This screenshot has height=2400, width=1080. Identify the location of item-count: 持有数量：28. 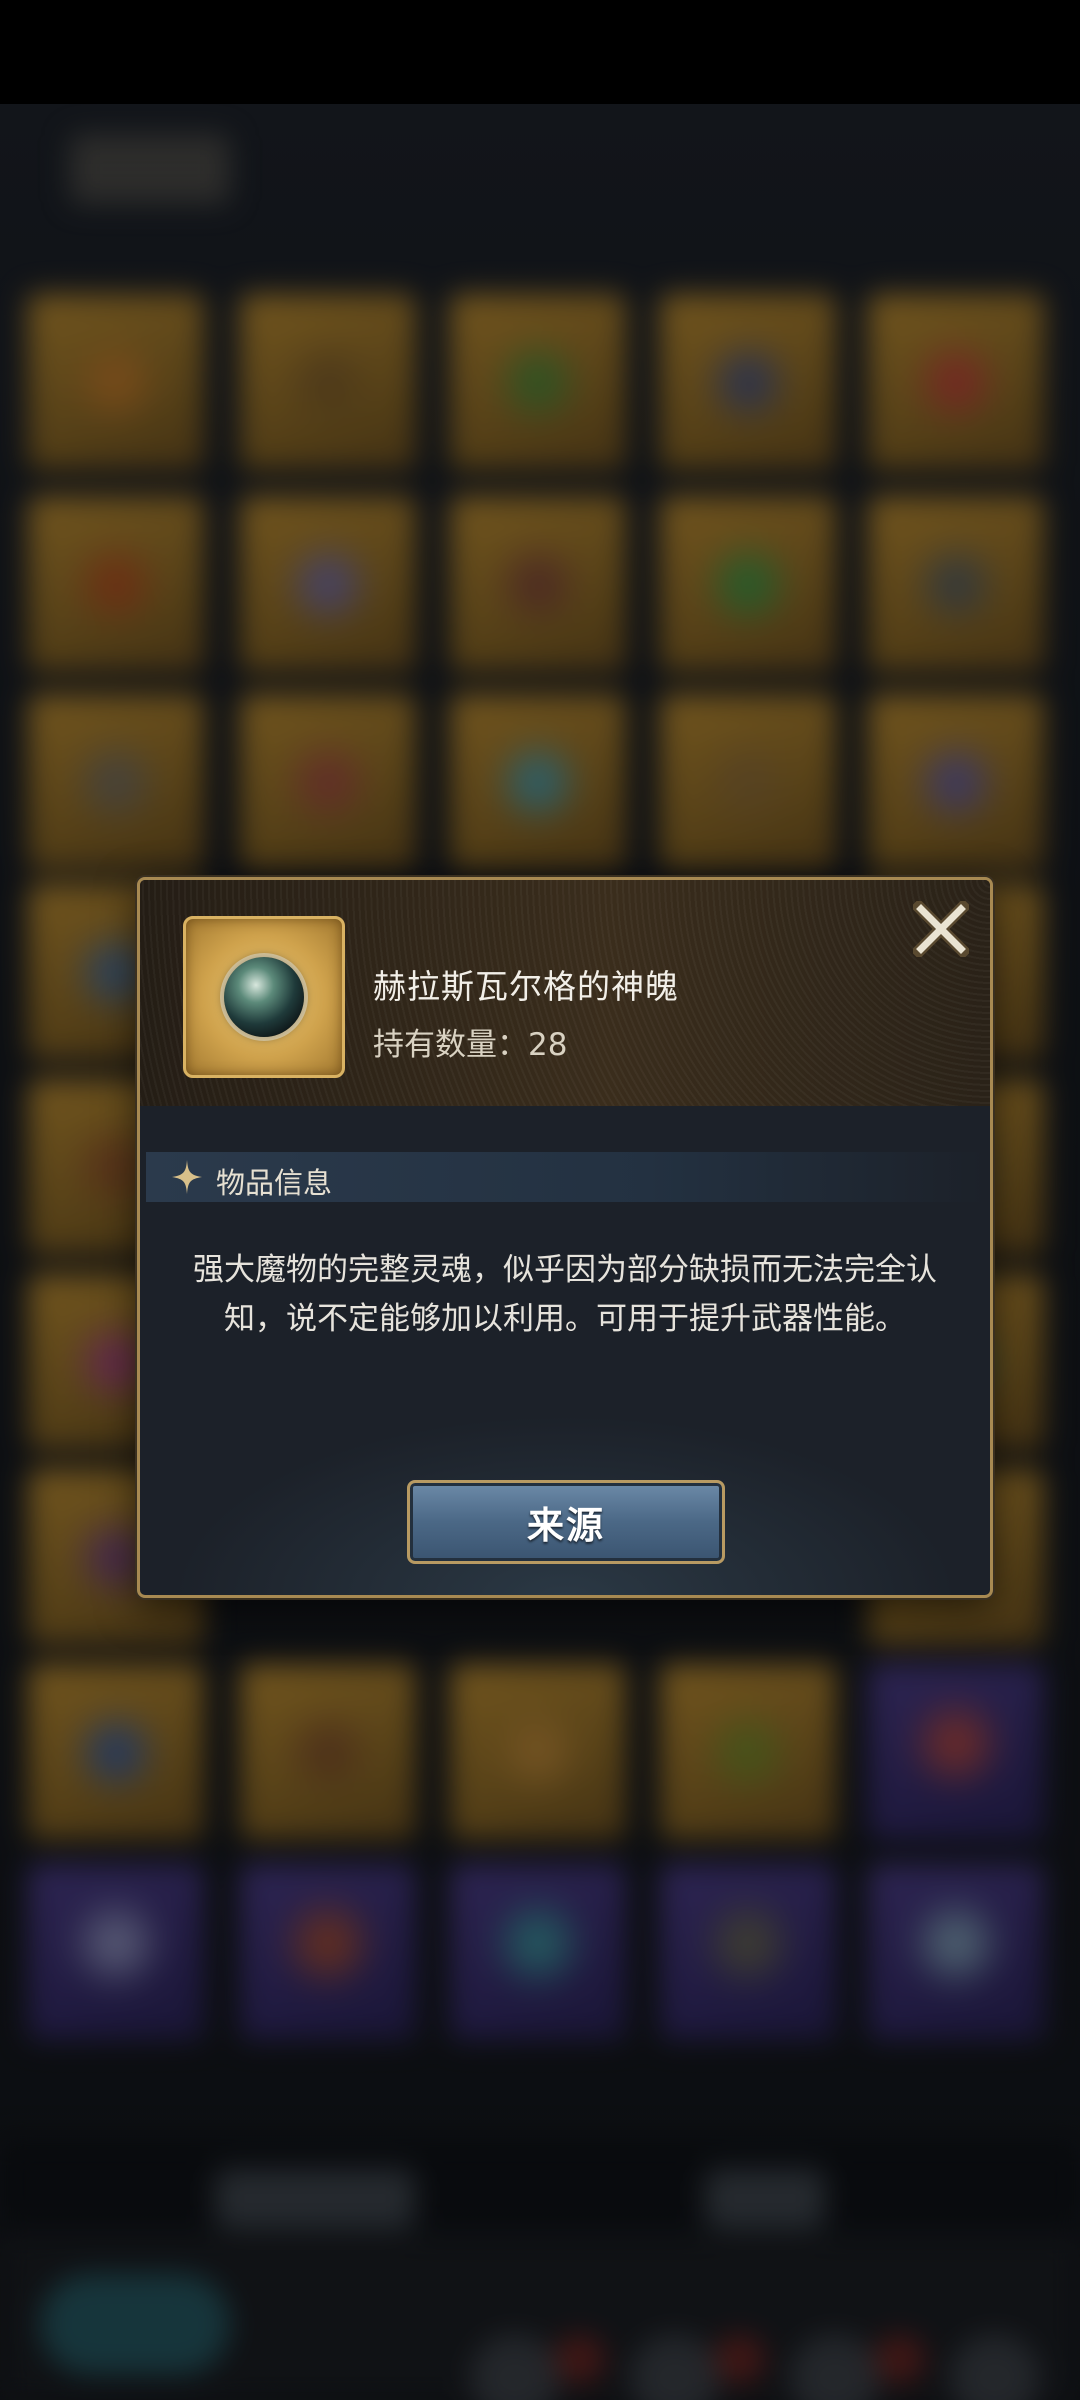
(470, 1045).